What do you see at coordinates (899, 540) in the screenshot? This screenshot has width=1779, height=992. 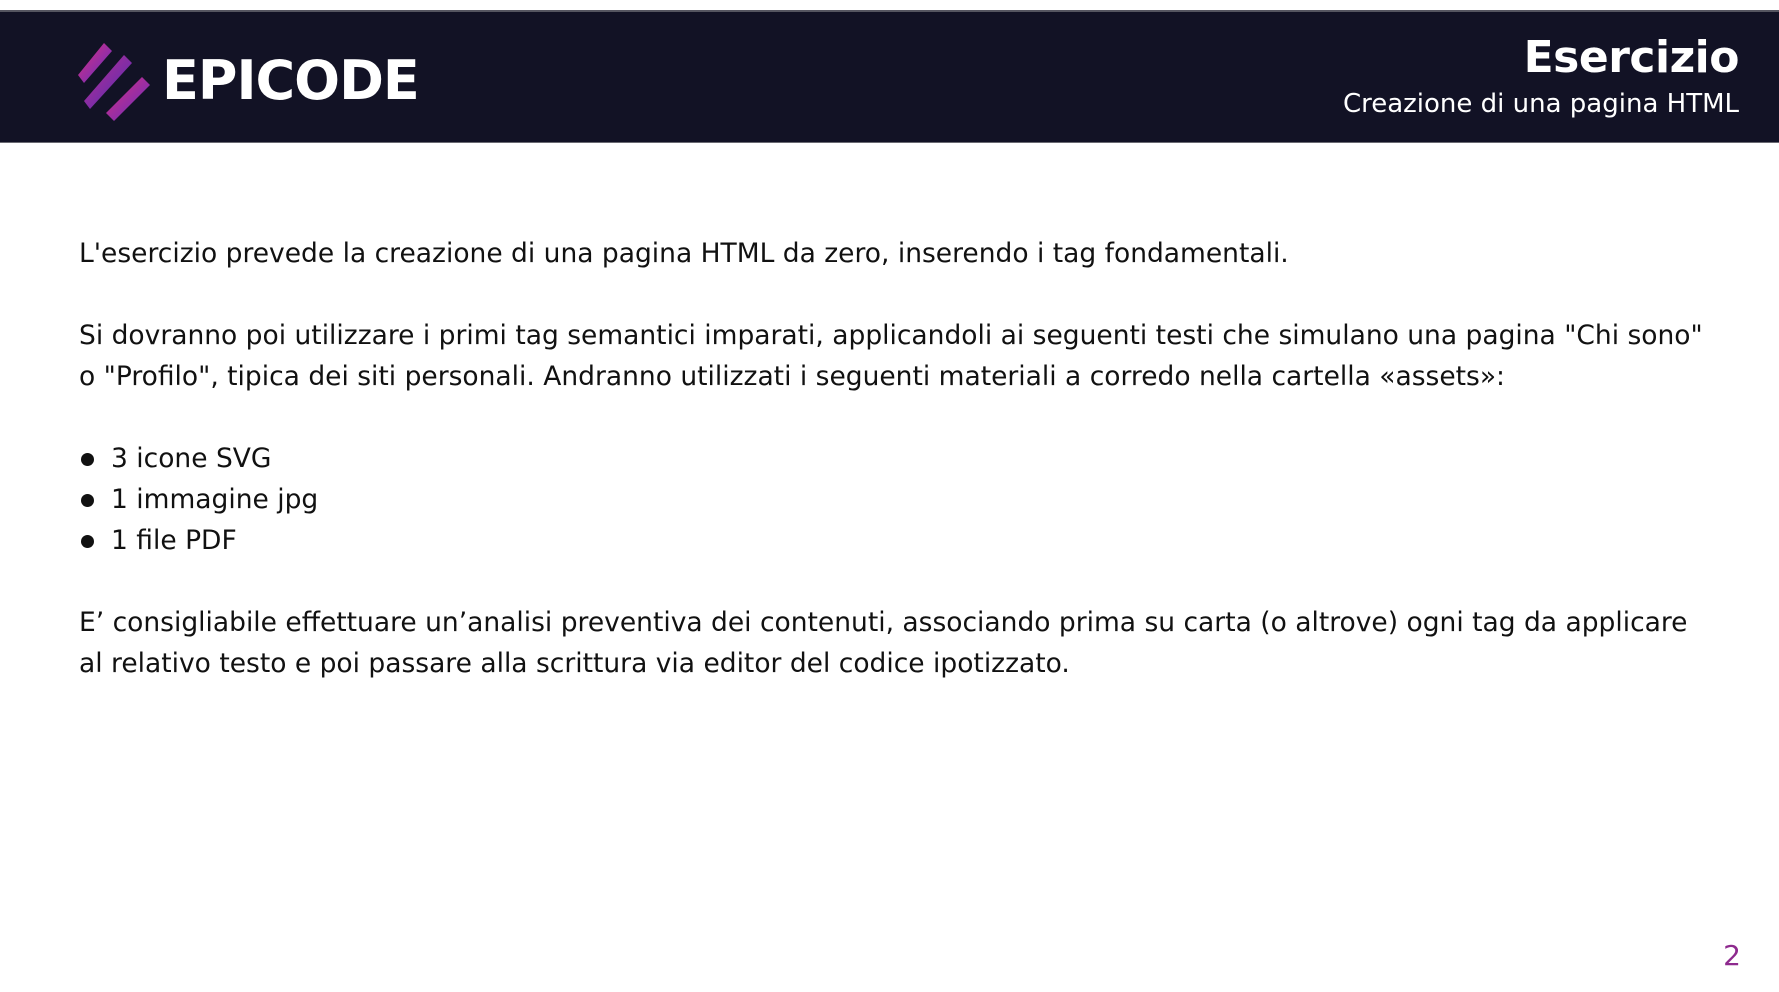 I see `list-item: 1 file PDF` at bounding box center [899, 540].